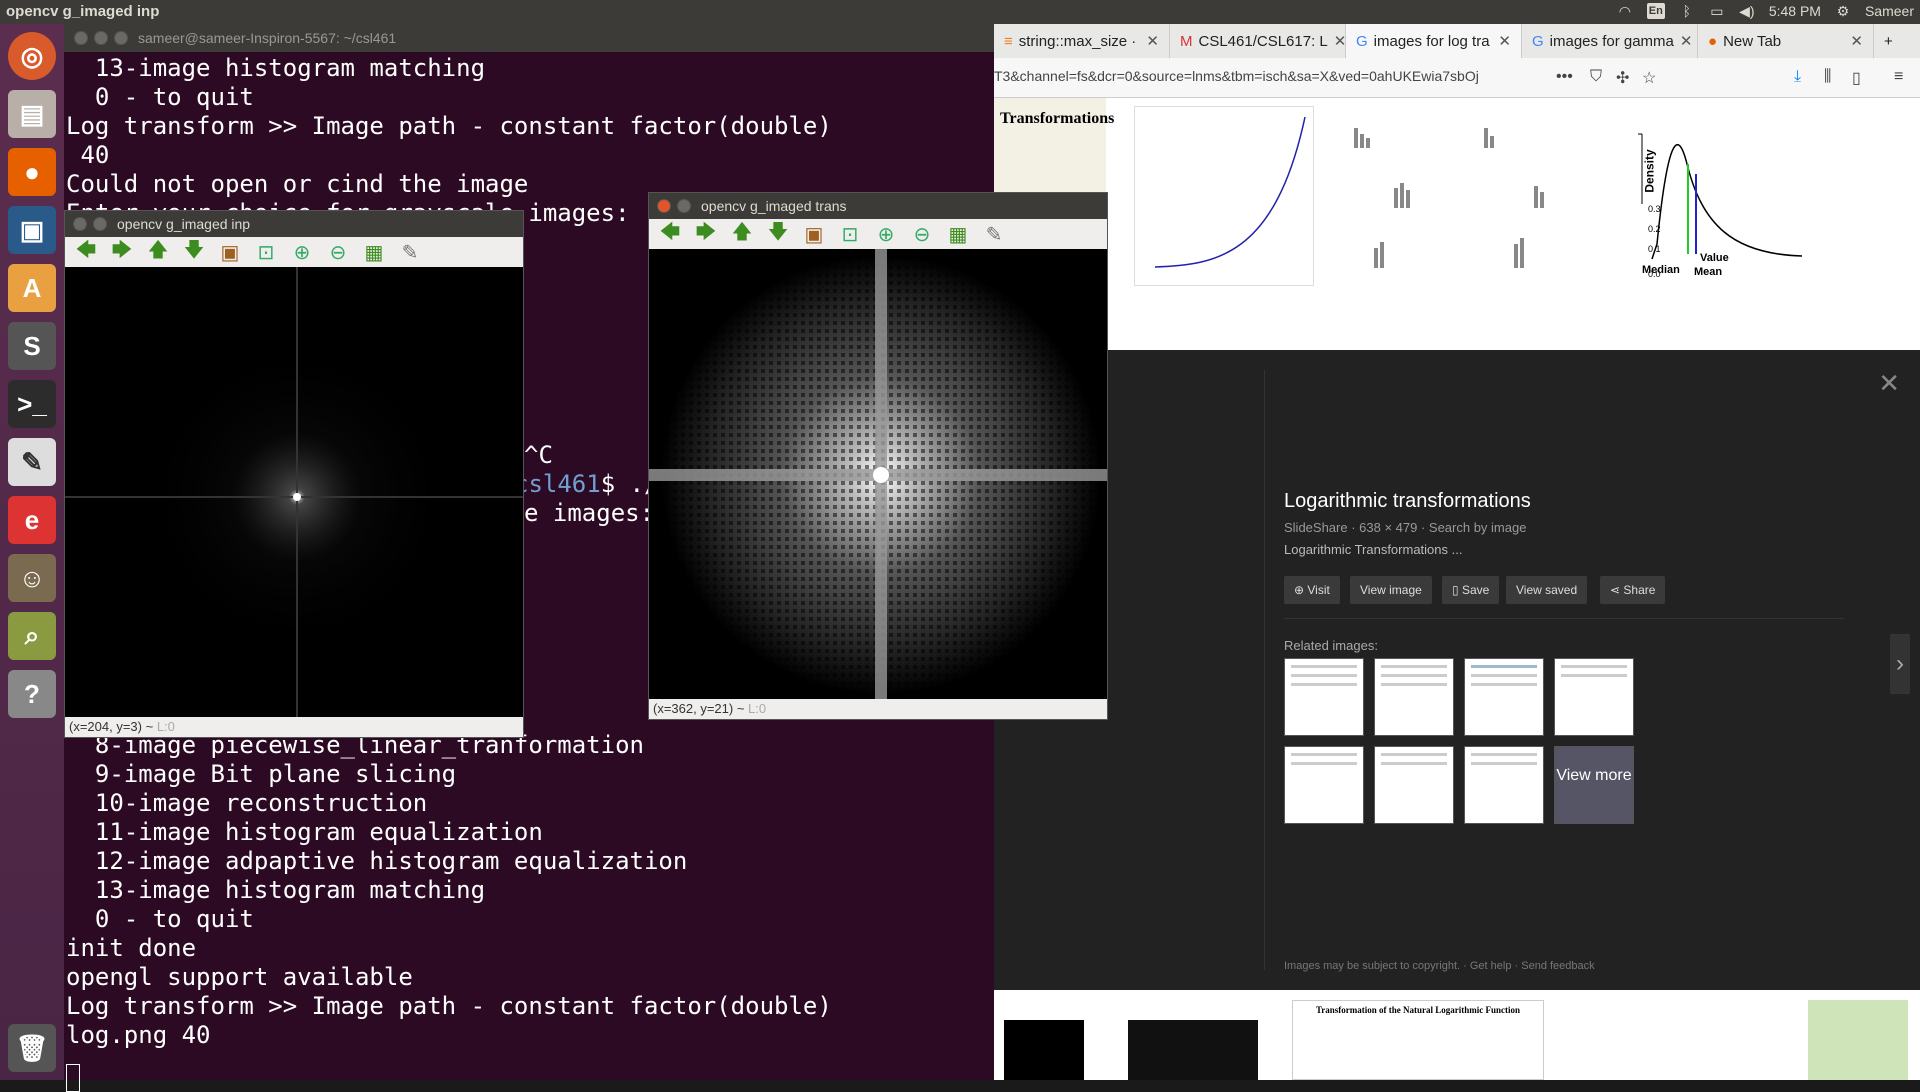 Image resolution: width=1920 pixels, height=1092 pixels. I want to click on sidebar-icon: ▯, so click(1856, 78).